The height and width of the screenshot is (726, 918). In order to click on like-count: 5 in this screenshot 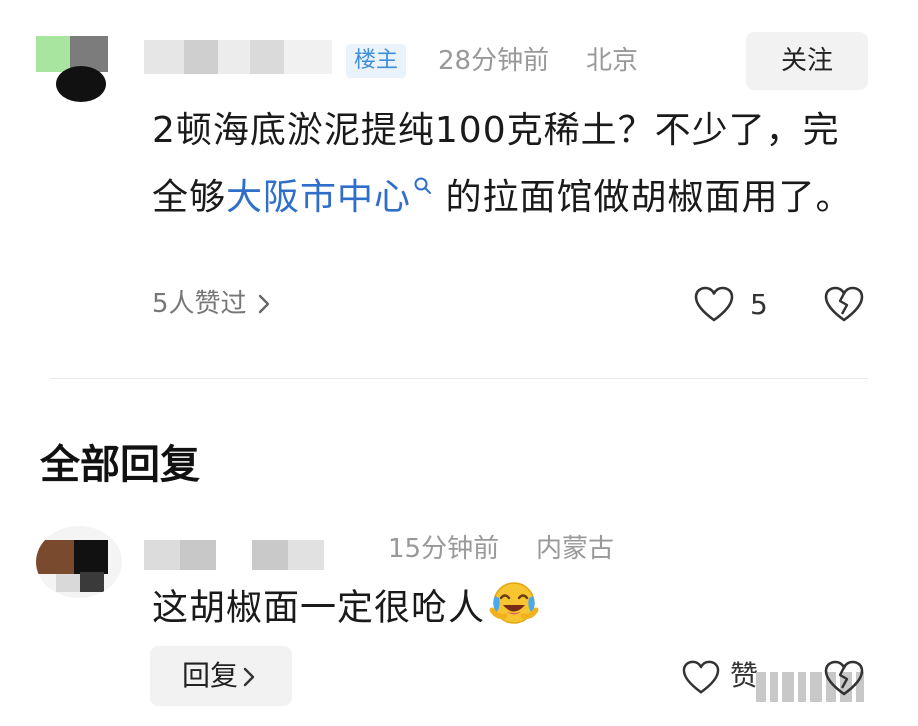, I will do `click(759, 304)`.